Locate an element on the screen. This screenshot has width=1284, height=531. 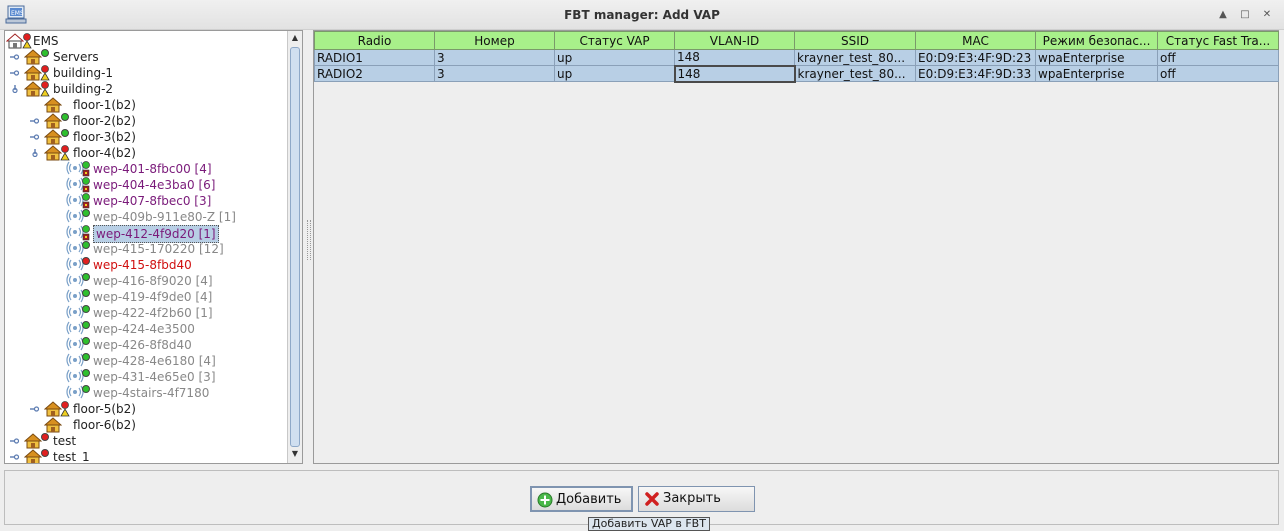
tree-item: floor-5(b2) is located at coordinates (145, 409).